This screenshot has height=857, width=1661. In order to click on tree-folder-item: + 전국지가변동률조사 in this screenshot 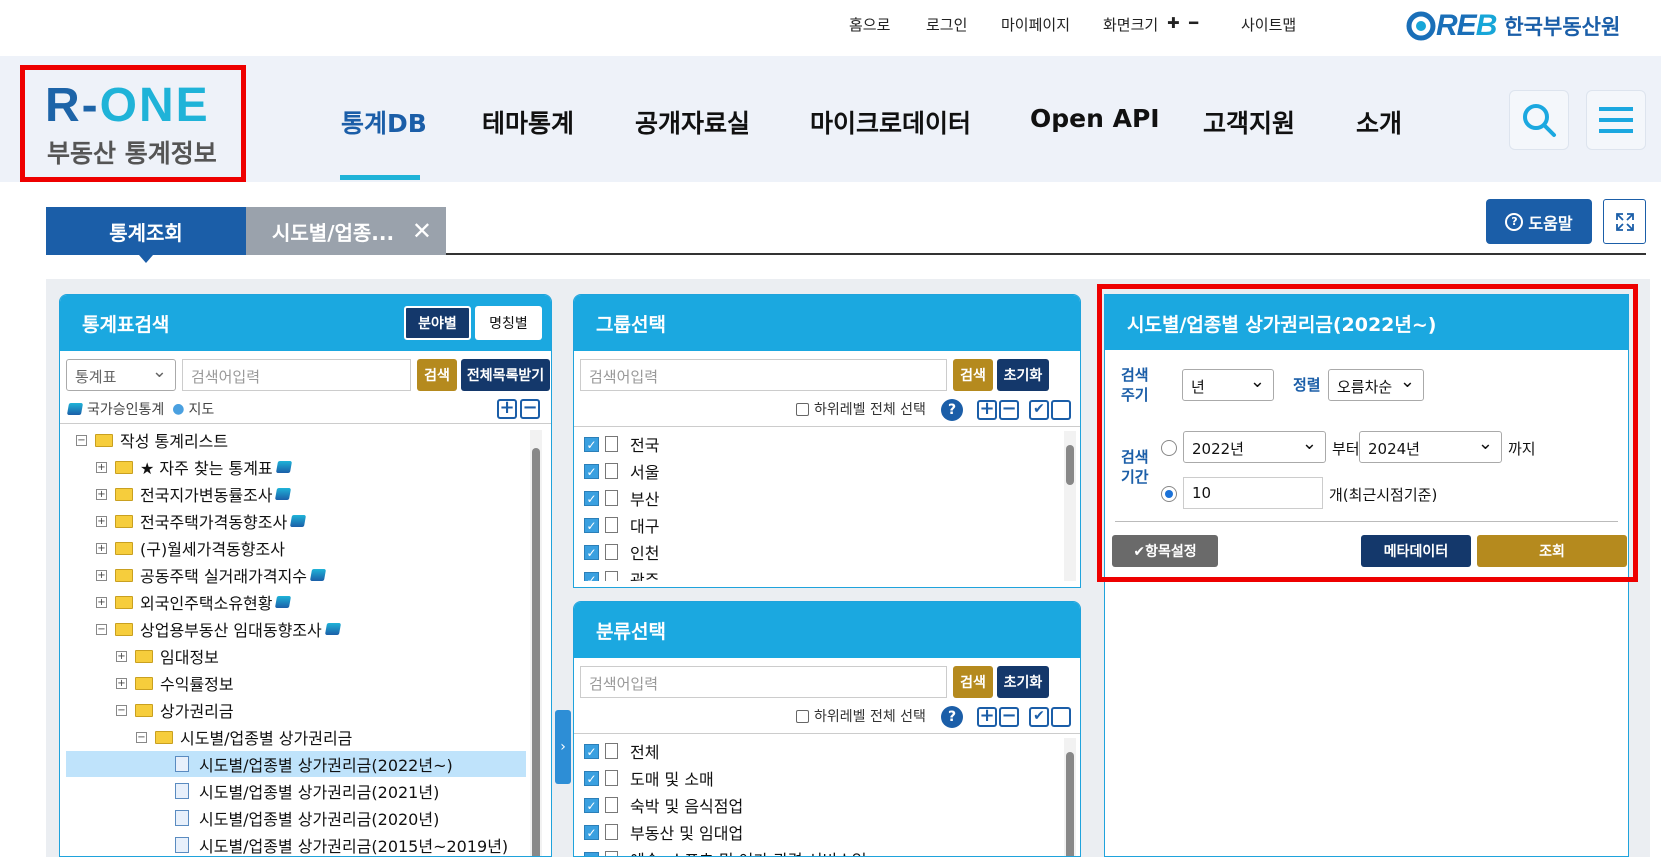, I will do `click(194, 494)`.